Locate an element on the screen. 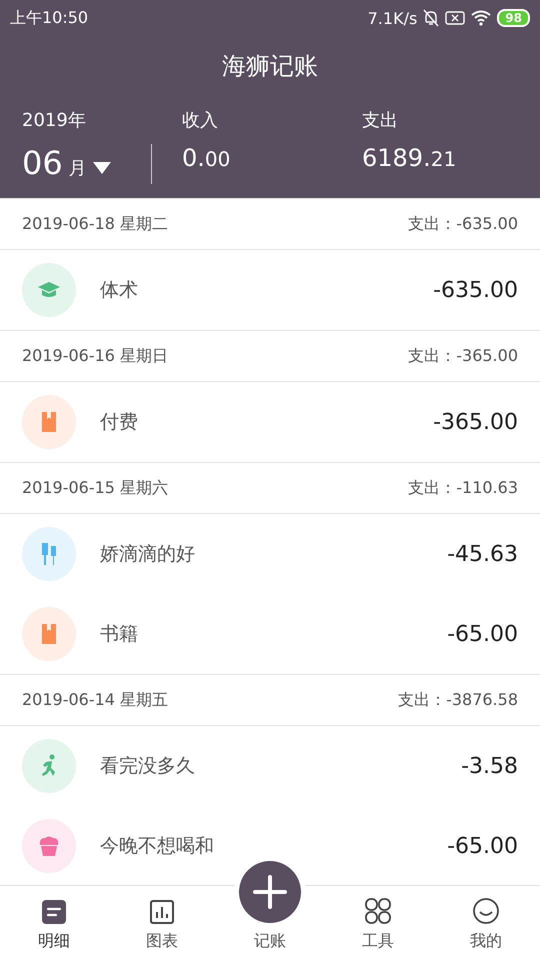  cable-icon is located at coordinates (49, 554).